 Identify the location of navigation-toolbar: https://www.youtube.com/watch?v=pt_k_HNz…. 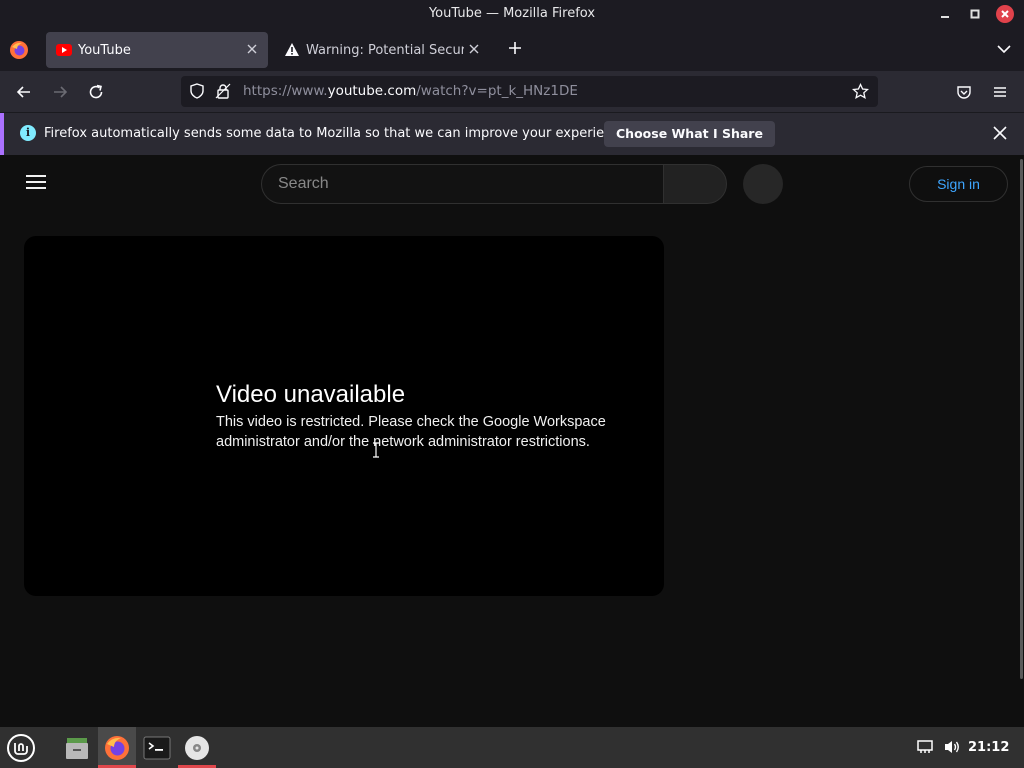
(512, 92).